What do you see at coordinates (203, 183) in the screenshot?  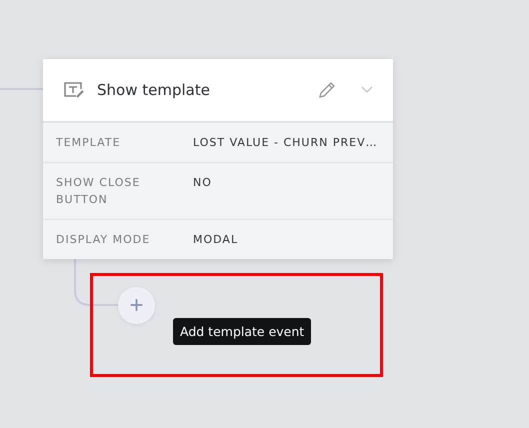 I see `field-value: NO` at bounding box center [203, 183].